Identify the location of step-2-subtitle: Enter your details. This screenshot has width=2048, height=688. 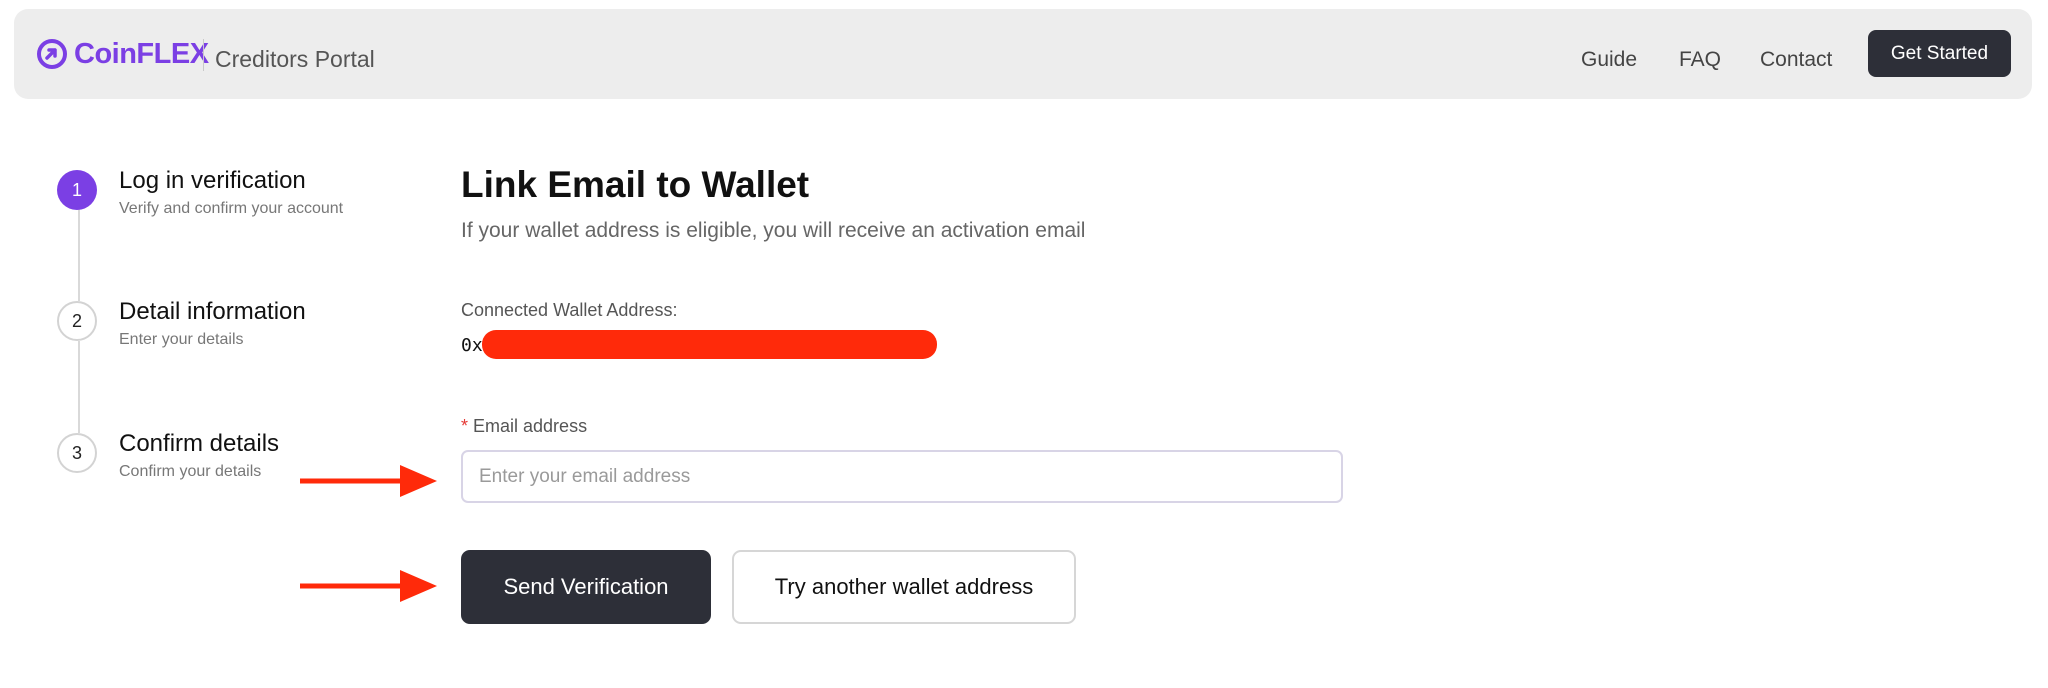
(181, 339).